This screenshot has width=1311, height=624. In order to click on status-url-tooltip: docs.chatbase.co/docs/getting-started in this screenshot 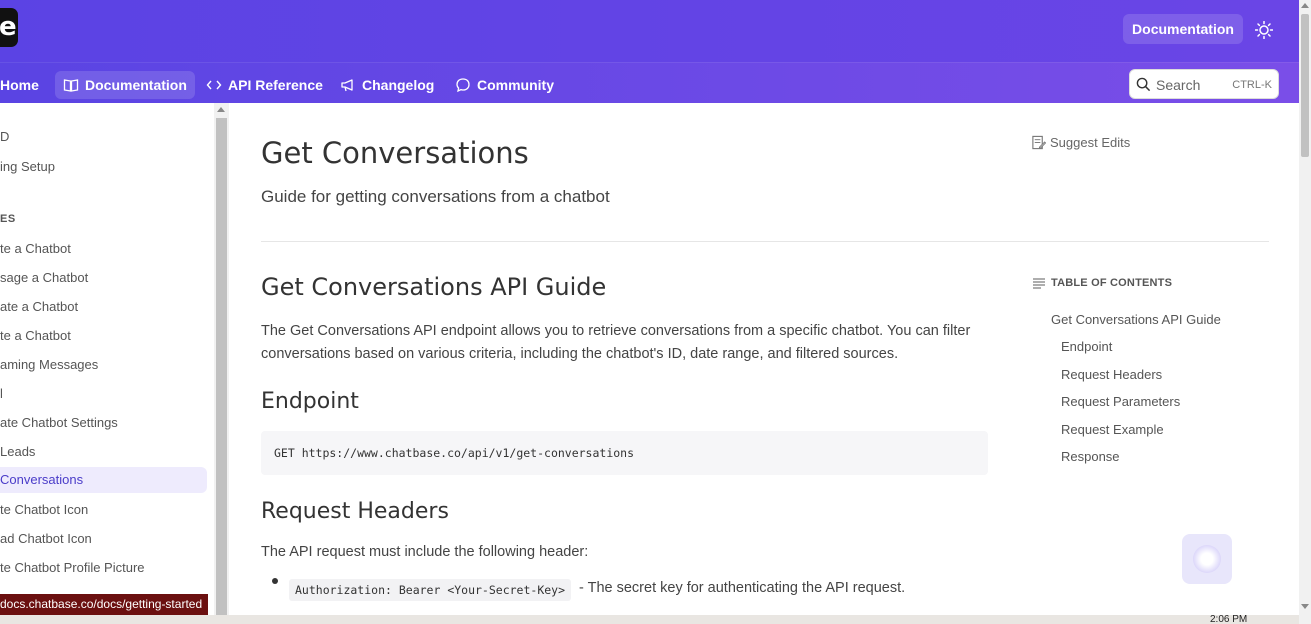, I will do `click(104, 604)`.